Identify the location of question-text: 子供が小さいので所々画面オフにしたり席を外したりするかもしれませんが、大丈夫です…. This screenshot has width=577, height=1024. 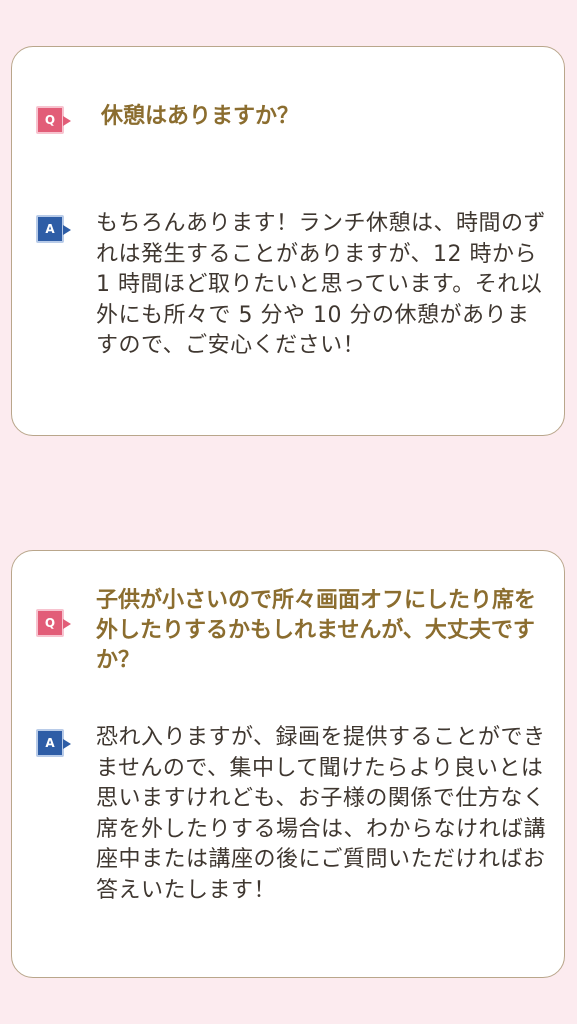
(316, 630).